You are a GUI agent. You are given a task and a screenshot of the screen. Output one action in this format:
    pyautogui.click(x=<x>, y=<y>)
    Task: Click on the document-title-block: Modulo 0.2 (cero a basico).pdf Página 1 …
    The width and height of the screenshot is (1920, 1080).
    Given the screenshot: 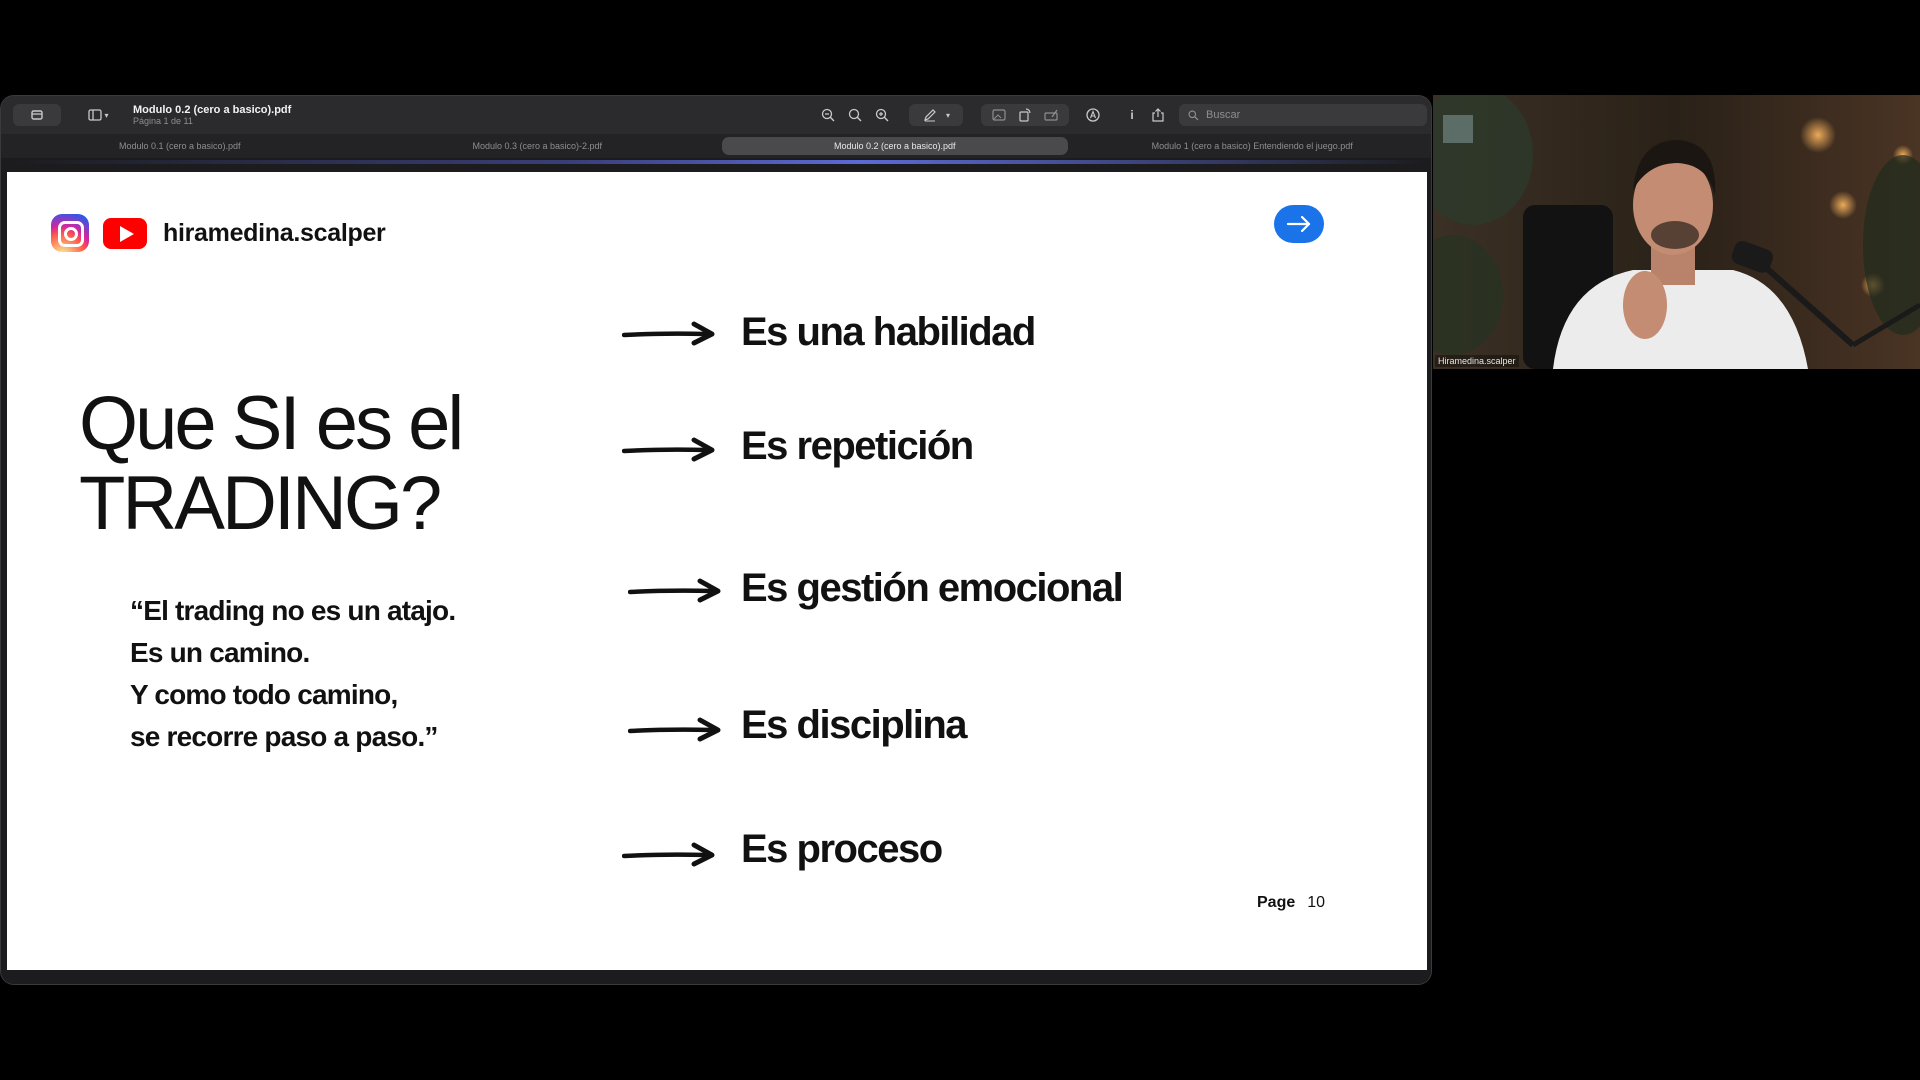 What is the action you would take?
    pyautogui.click(x=212, y=115)
    